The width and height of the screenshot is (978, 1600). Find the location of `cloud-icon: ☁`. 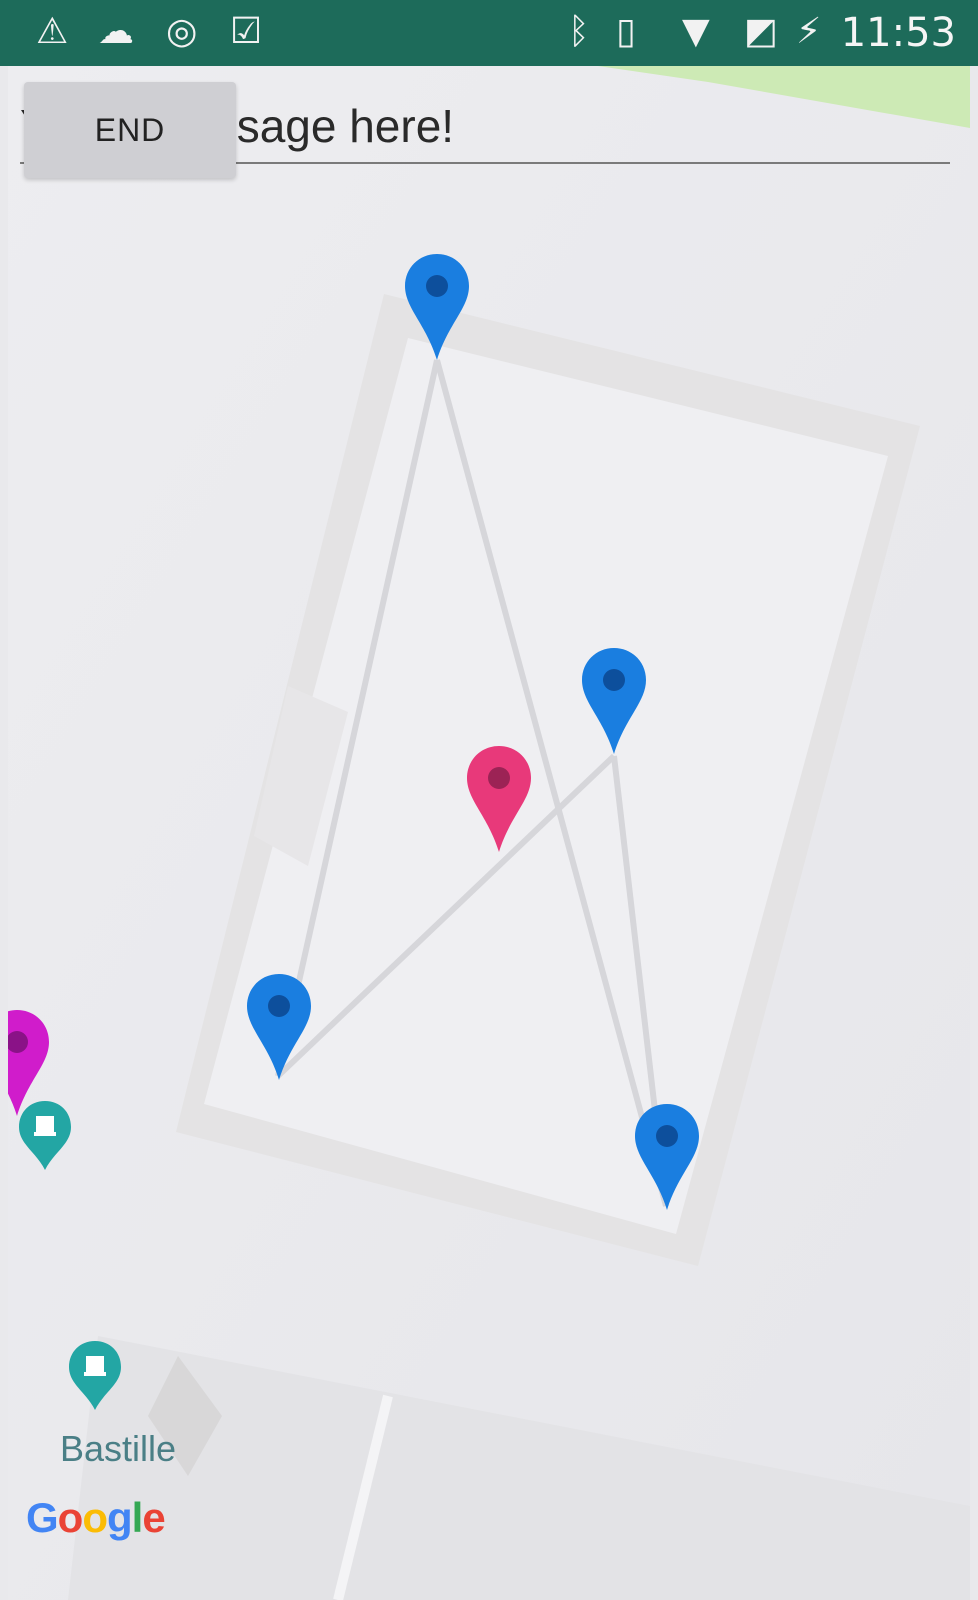

cloud-icon: ☁ is located at coordinates (116, 31).